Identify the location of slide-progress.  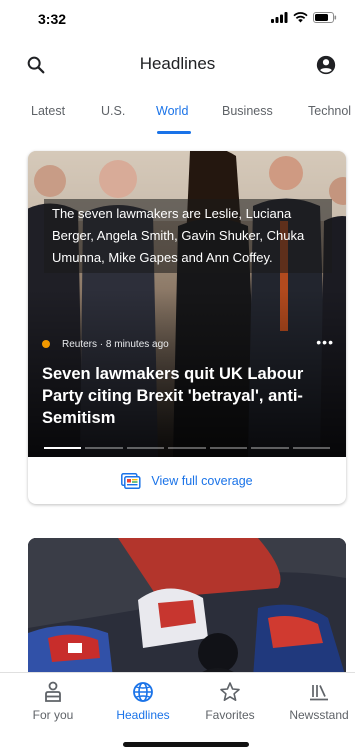
(187, 448).